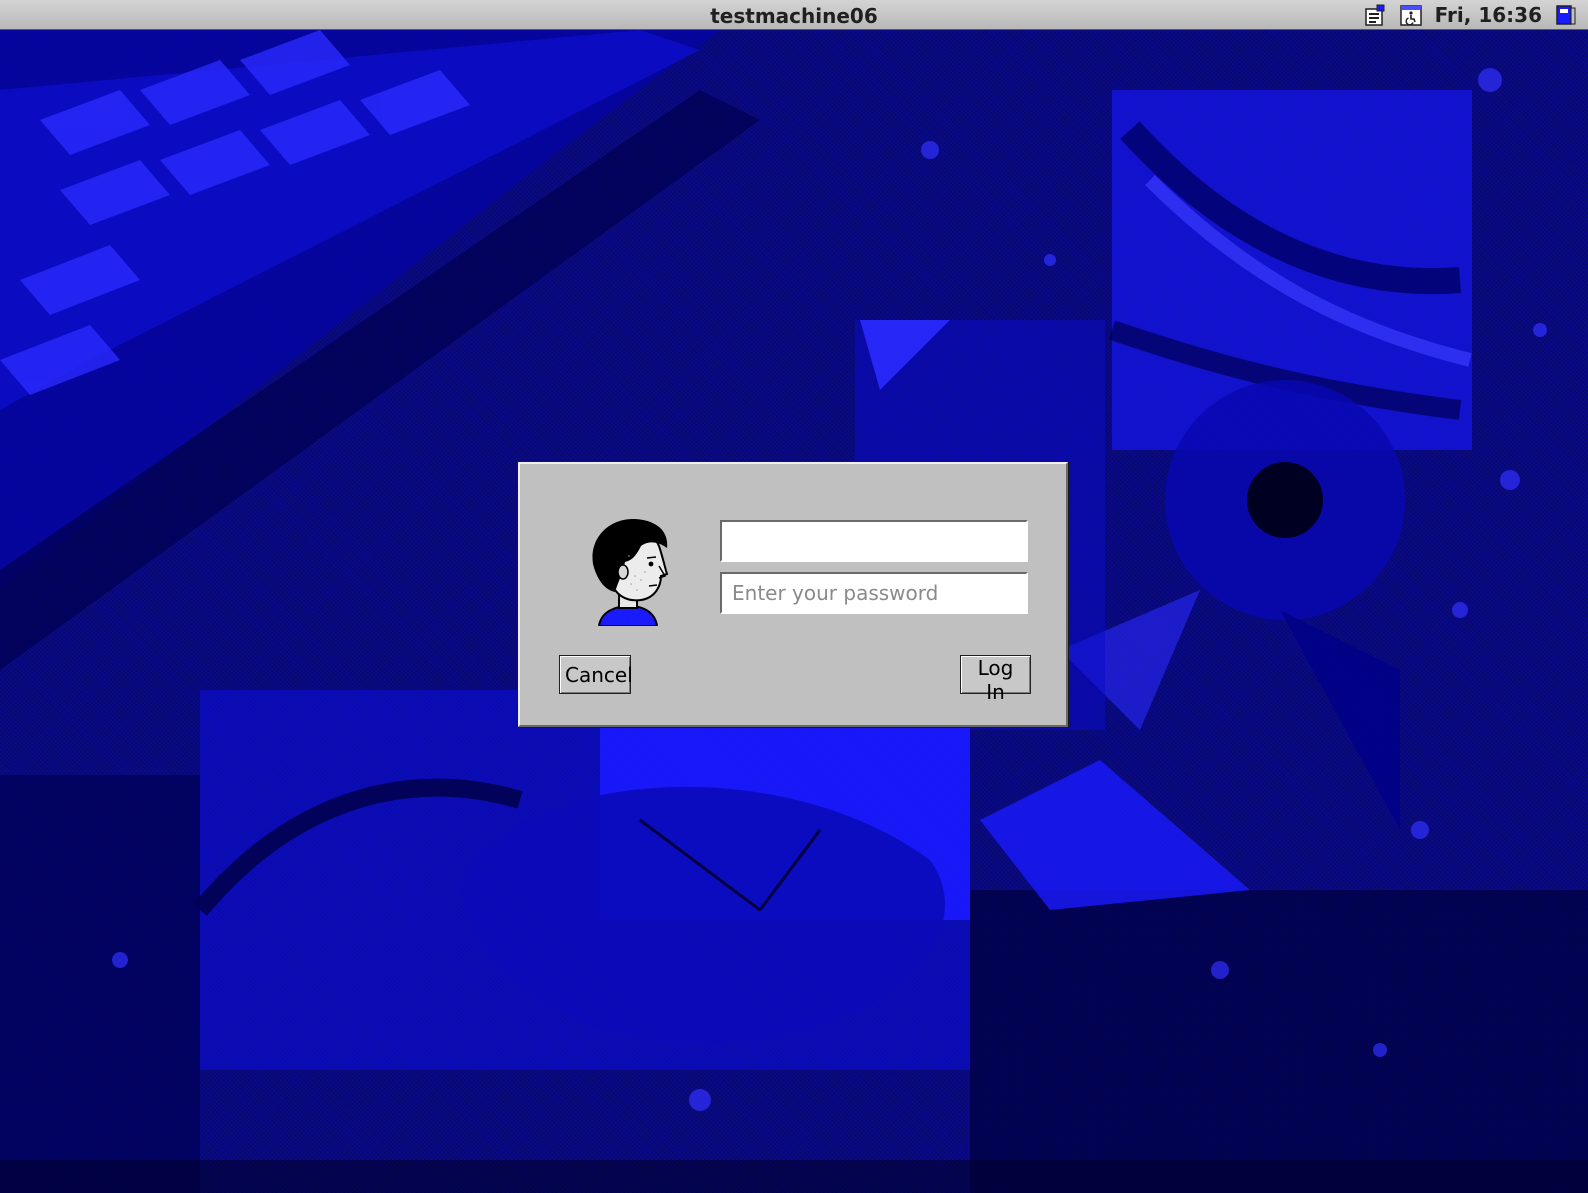 Image resolution: width=1588 pixels, height=1193 pixels. What do you see at coordinates (630, 572) in the screenshot?
I see `user-face-icon` at bounding box center [630, 572].